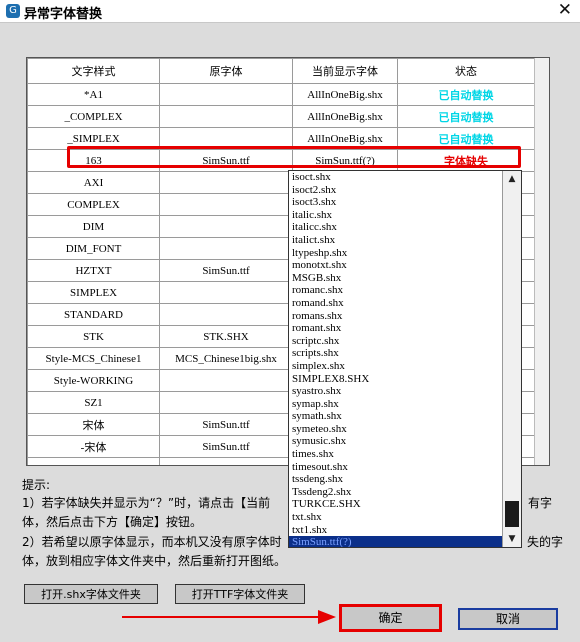 Image resolution: width=580 pixels, height=642 pixels. What do you see at coordinates (405, 253) in the screenshot?
I see `dropdown-option: ltypeshp.shx` at bounding box center [405, 253].